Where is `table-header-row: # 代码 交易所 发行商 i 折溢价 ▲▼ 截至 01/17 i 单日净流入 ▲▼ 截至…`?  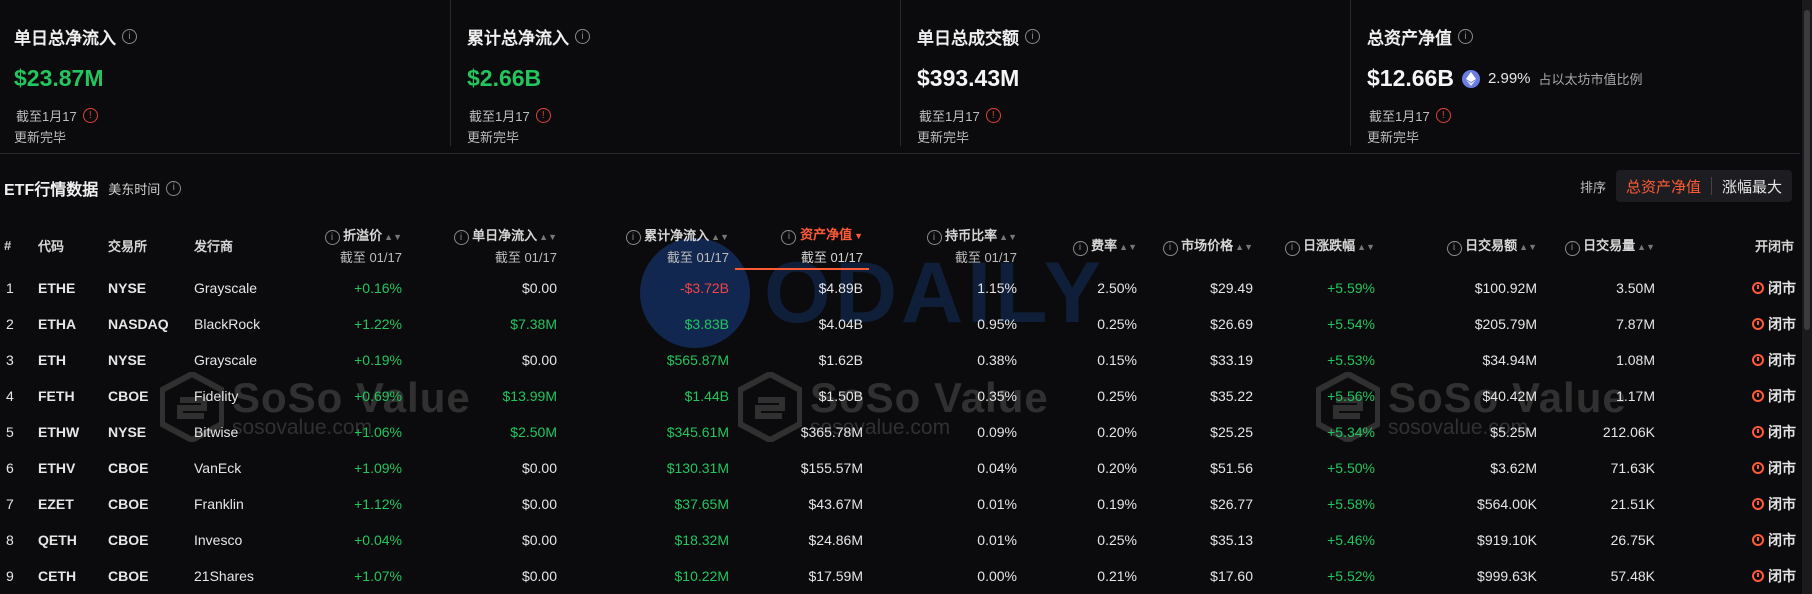
table-header-row: # 代码 交易所 发行商 i 折溢价 ▲▼ 截至 01/17 i 单日净流入 ▲▼ 截至… is located at coordinates (900, 246).